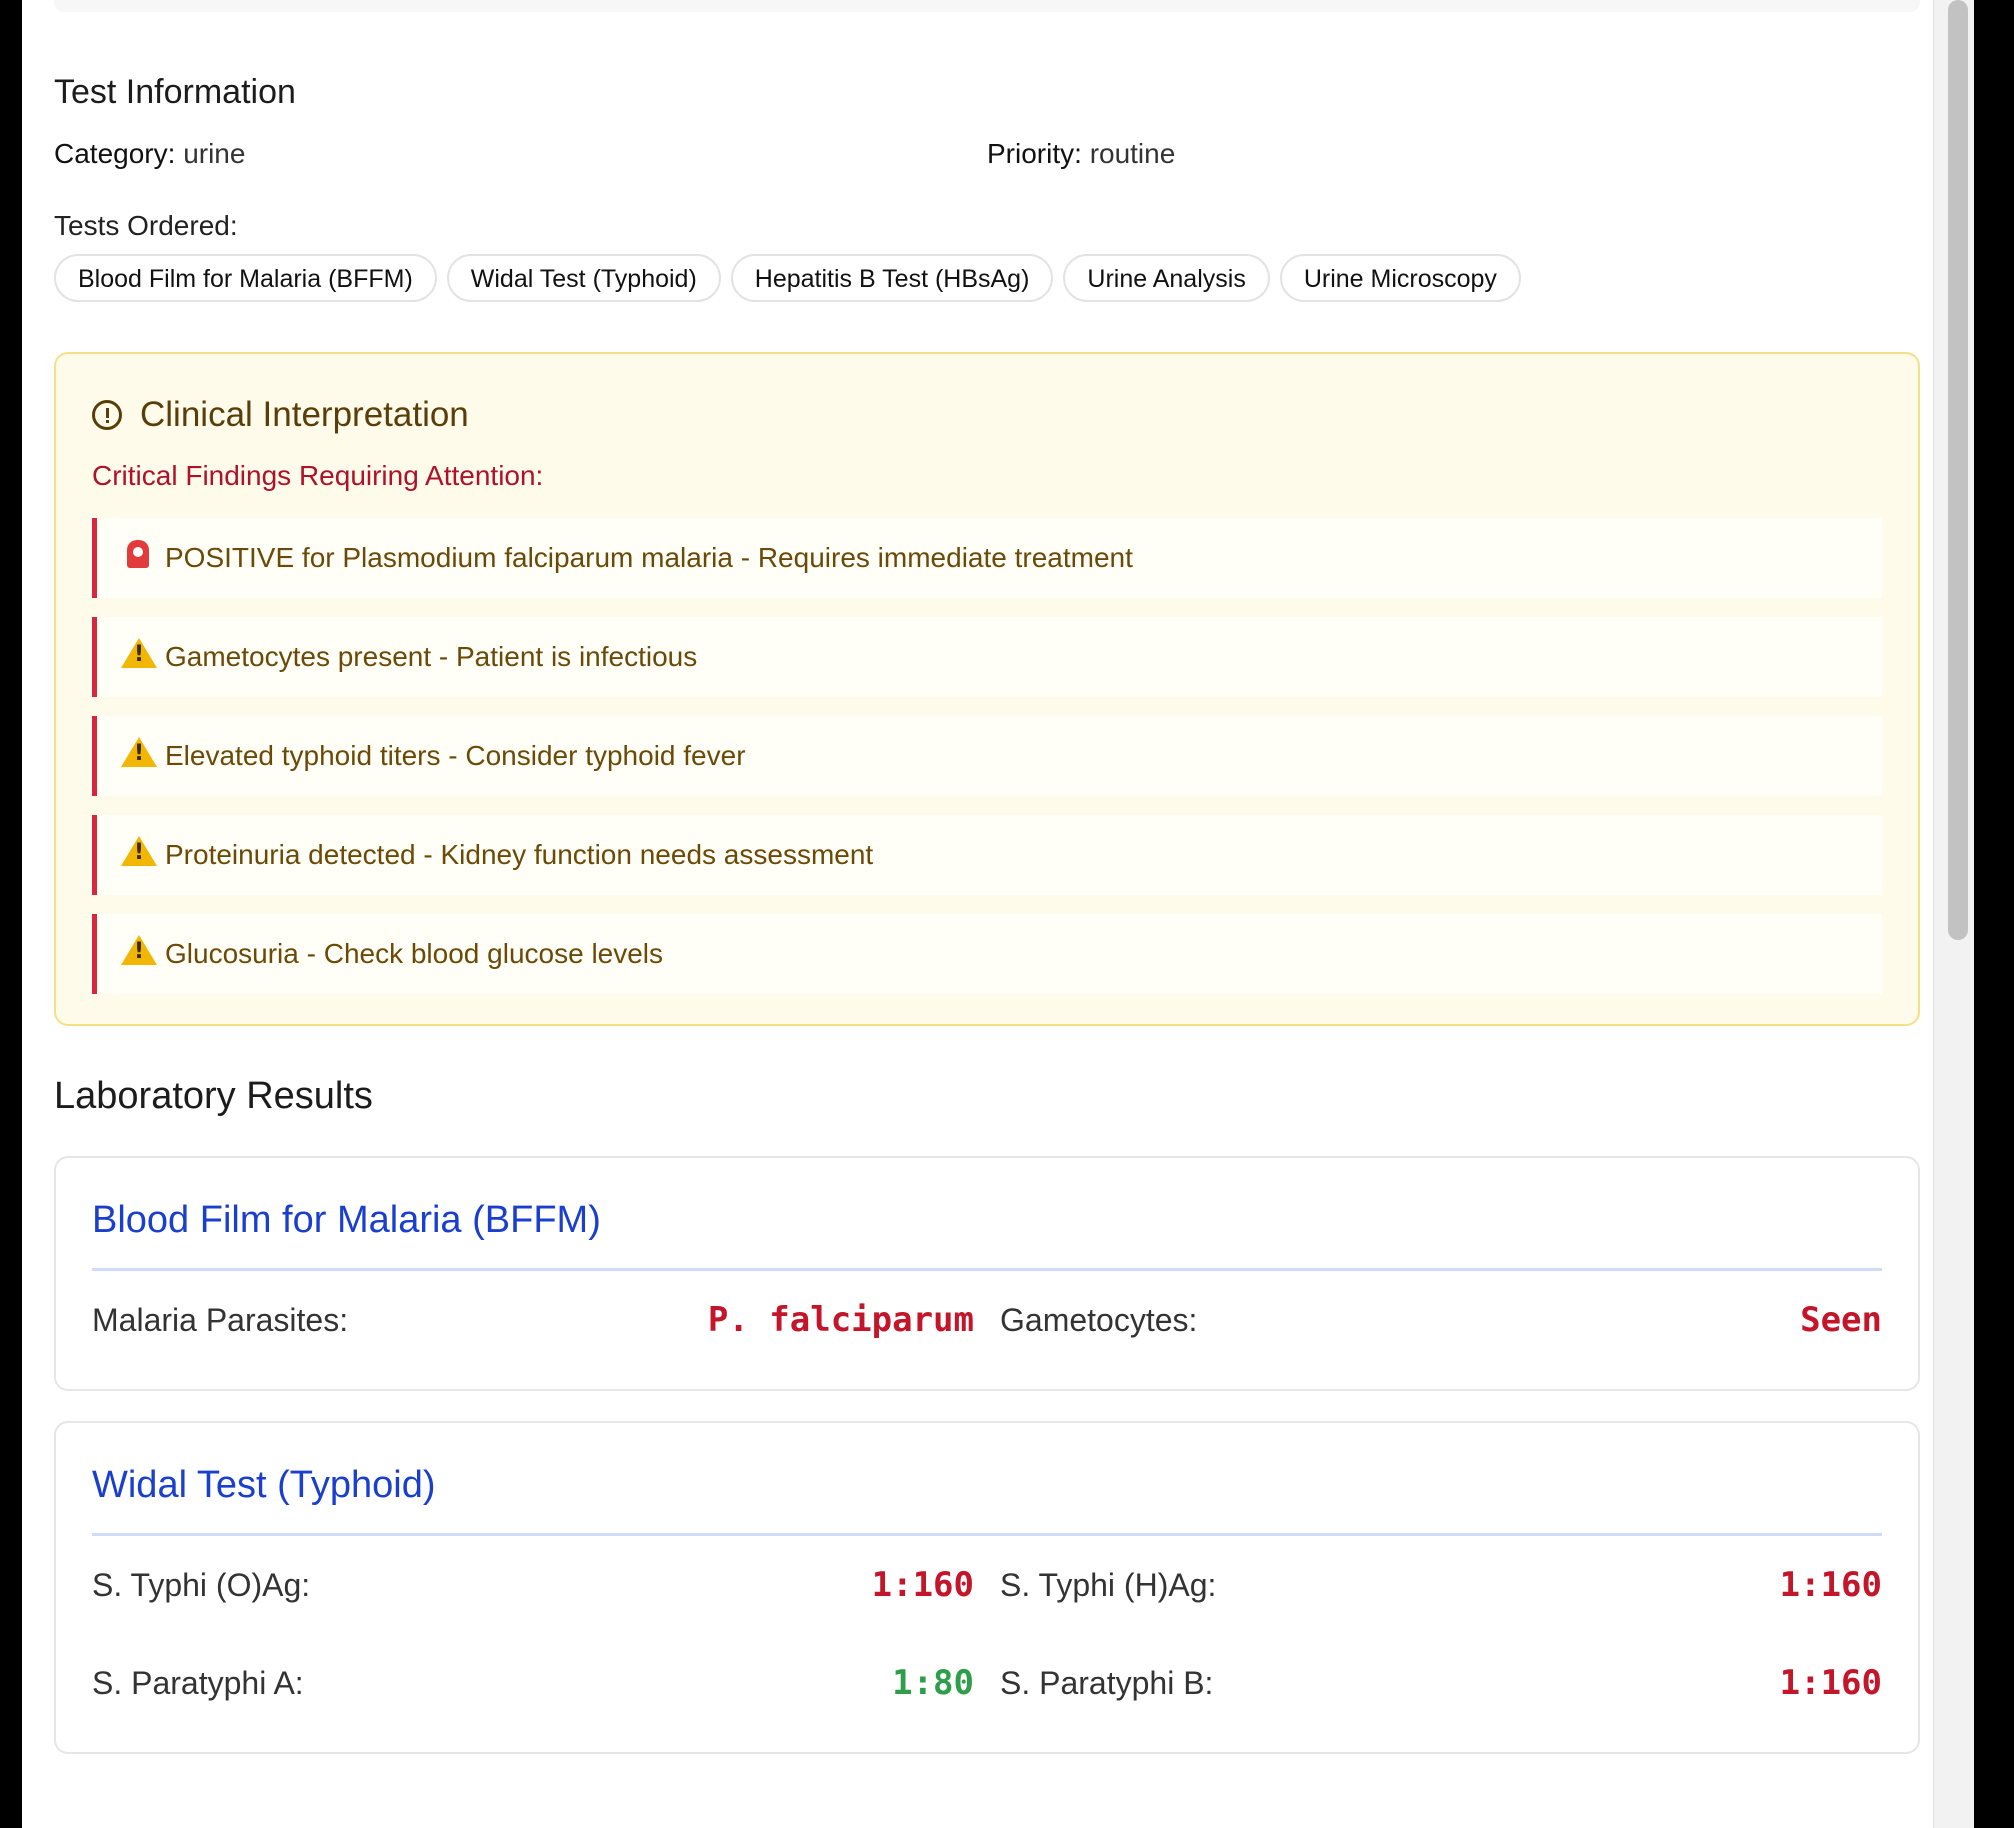  What do you see at coordinates (1034, 153) in the screenshot?
I see `priority-label: Priority:` at bounding box center [1034, 153].